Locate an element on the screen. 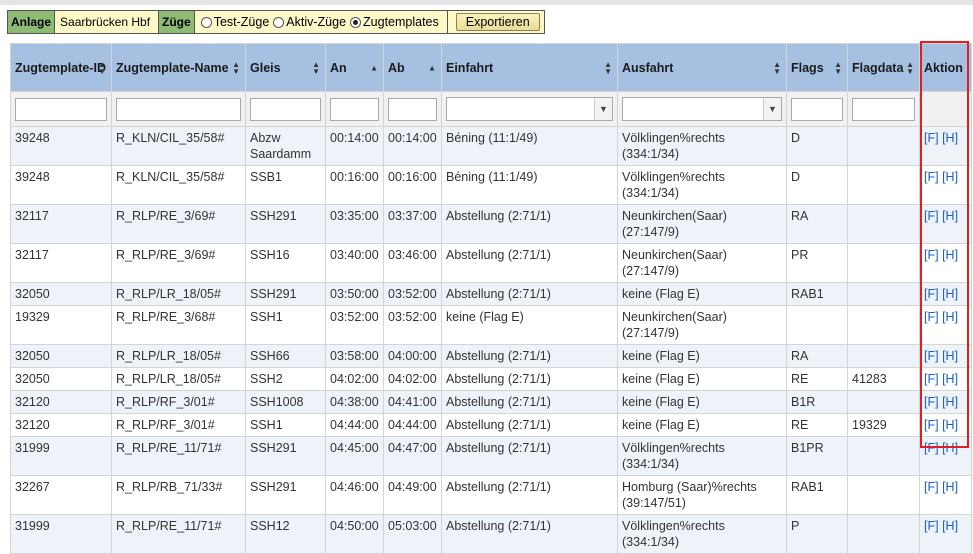  col-header-id: Zugtemplate-ID ▲ ▼ is located at coordinates (61, 67).